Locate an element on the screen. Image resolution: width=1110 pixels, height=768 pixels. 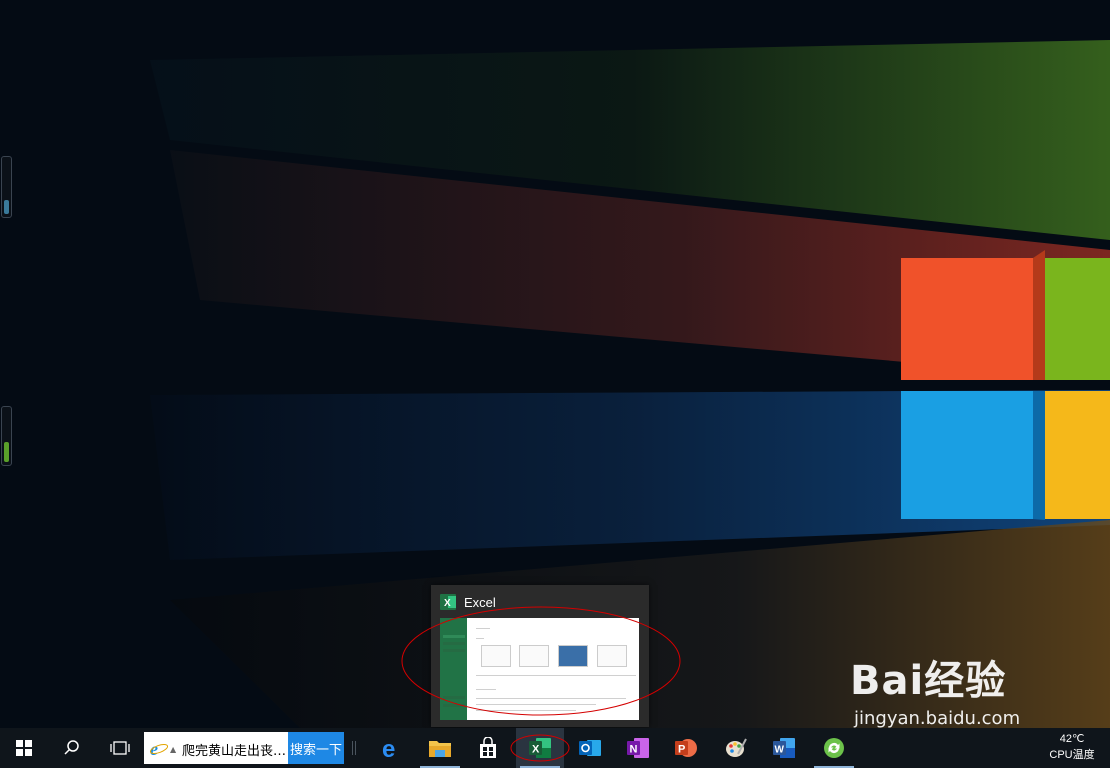
cortana-search-button is located at coordinates (72, 748).